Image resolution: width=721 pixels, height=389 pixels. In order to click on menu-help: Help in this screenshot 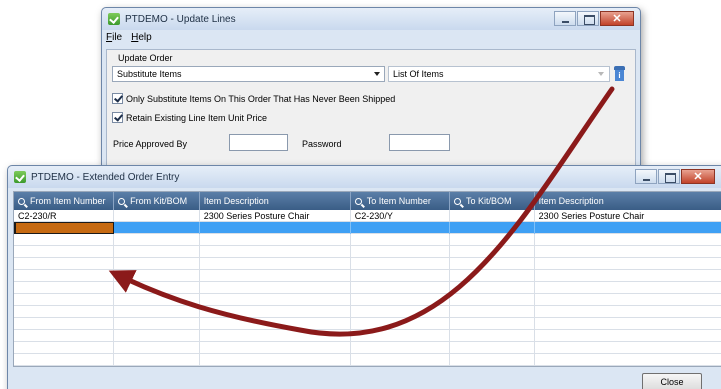, I will do `click(141, 37)`.